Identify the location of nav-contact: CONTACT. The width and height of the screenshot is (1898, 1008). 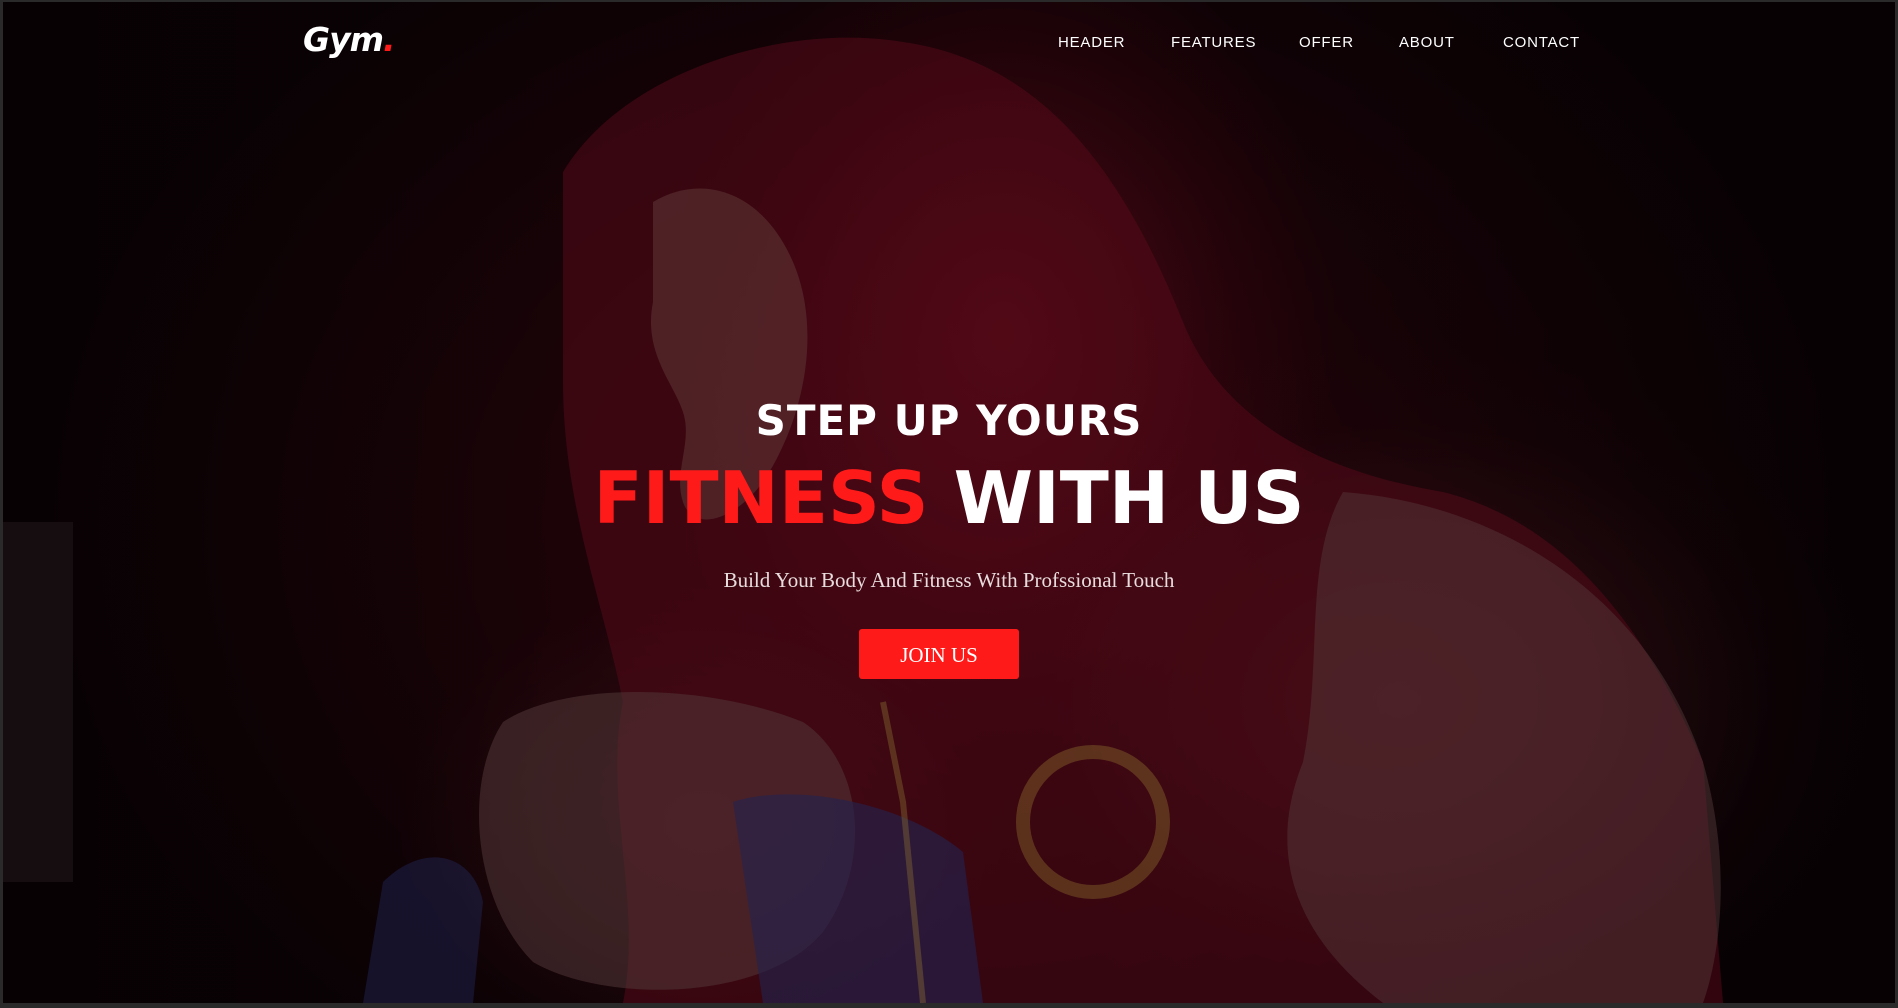
(1541, 42).